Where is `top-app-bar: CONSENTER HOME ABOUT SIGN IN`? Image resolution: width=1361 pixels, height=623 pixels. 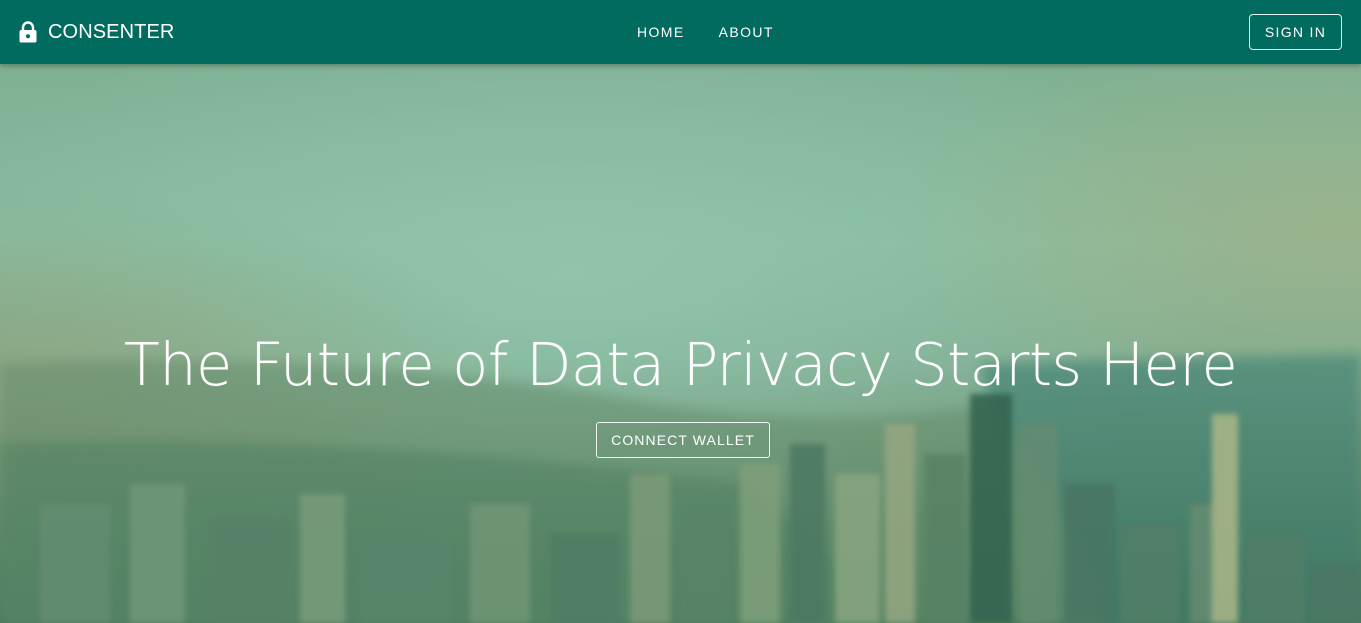 top-app-bar: CONSENTER HOME ABOUT SIGN IN is located at coordinates (680, 32).